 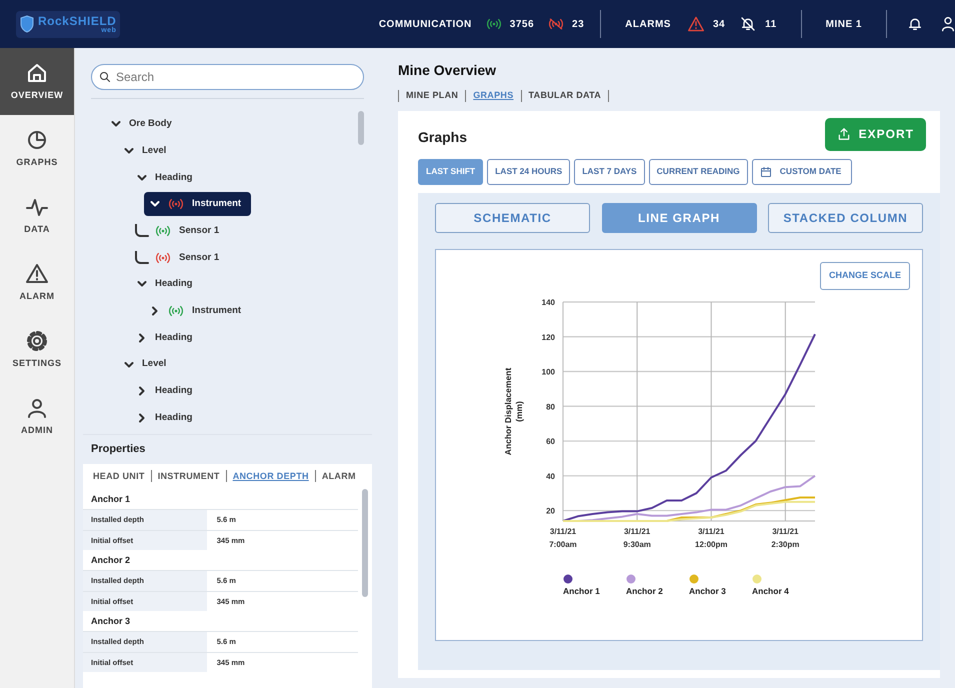 What do you see at coordinates (845, 217) in the screenshot?
I see `view-button: STACKED COLUMN` at bounding box center [845, 217].